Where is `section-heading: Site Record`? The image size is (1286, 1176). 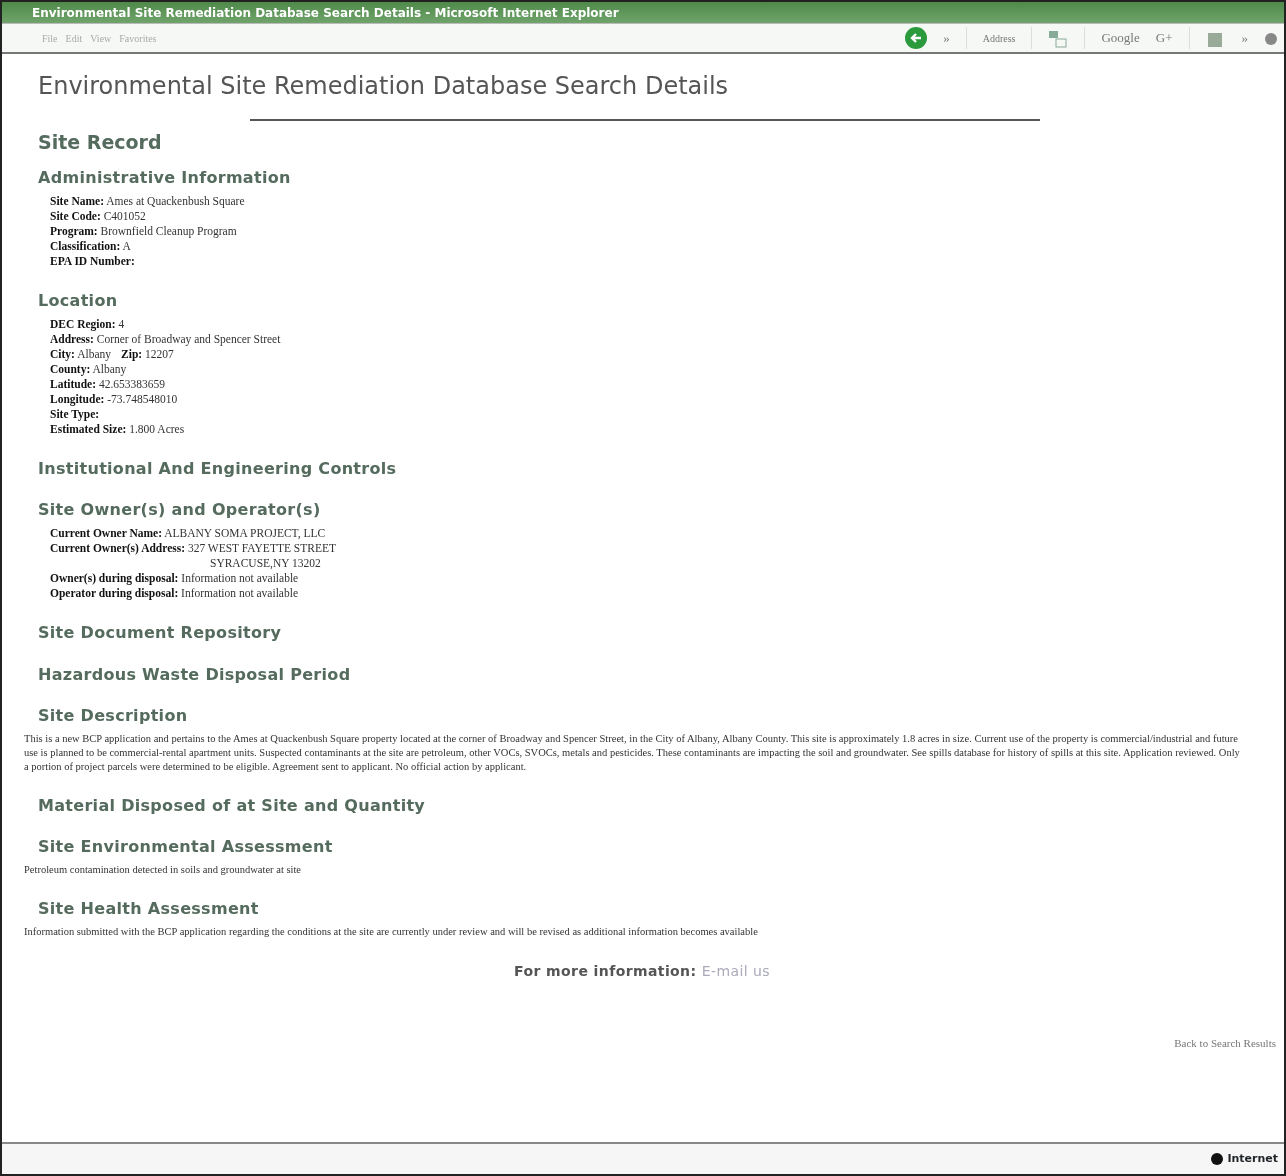
section-heading: Site Record is located at coordinates (100, 142).